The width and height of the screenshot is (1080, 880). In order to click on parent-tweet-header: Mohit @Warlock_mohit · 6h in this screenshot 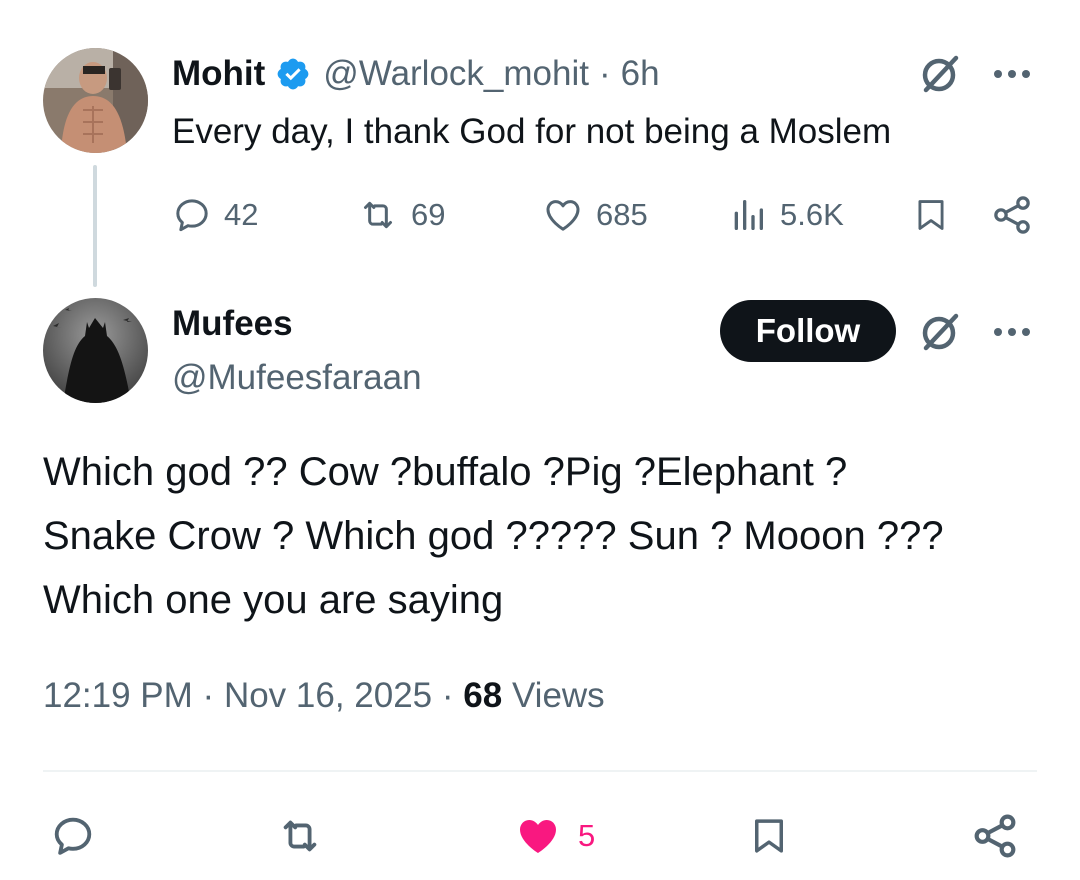, I will do `click(416, 74)`.